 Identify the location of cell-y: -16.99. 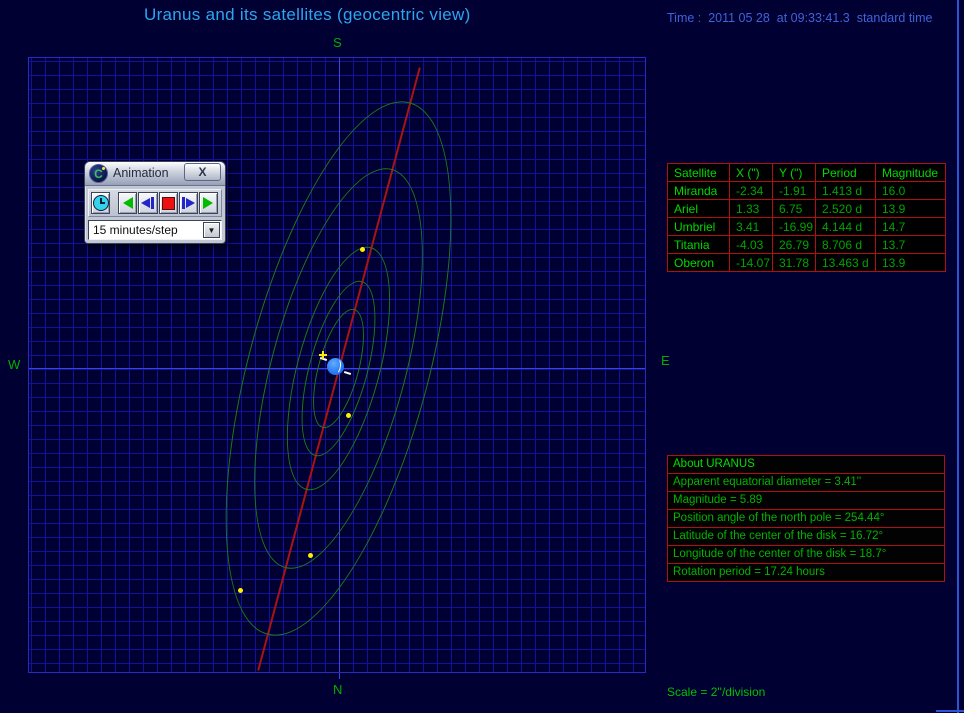
(794, 226).